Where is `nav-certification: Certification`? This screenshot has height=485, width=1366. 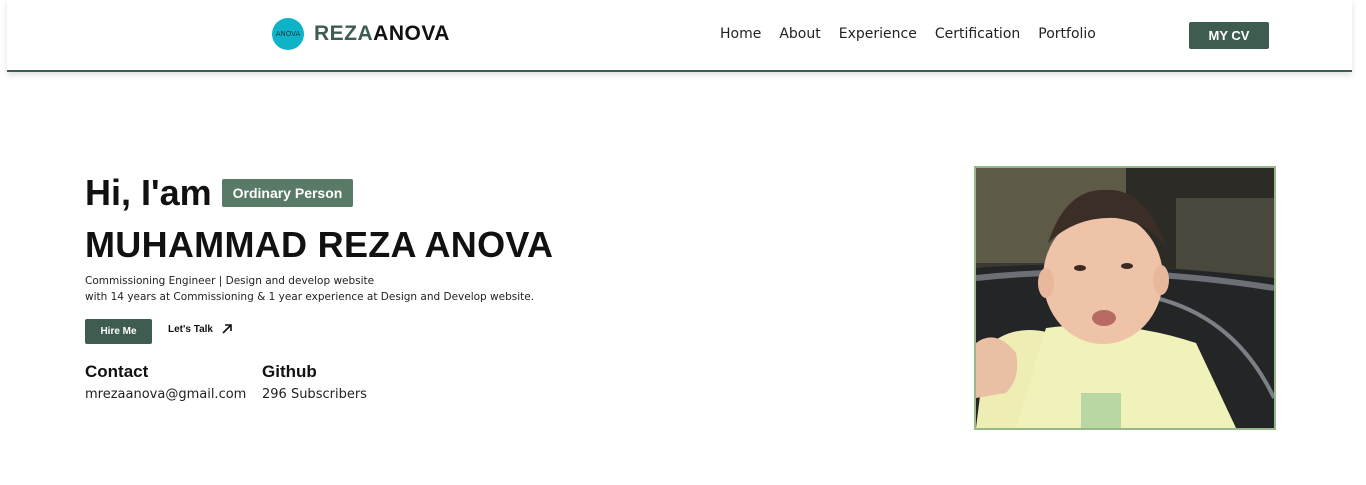
nav-certification: Certification is located at coordinates (977, 34).